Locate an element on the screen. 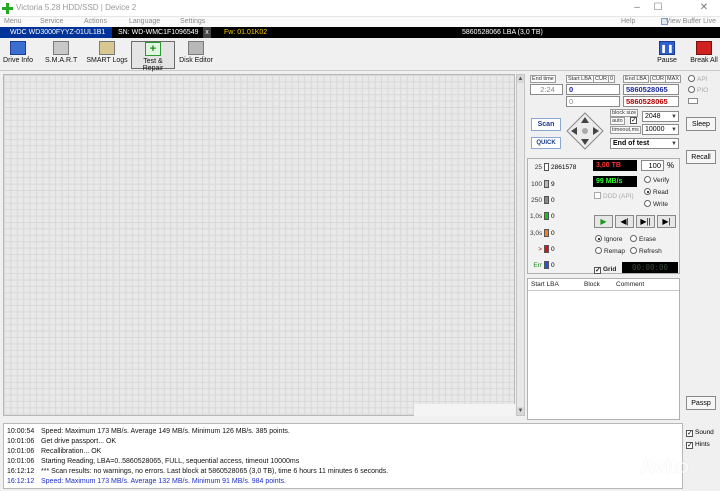 The width and height of the screenshot is (720, 491). end-mode-select: End of test ▼ is located at coordinates (644, 143).